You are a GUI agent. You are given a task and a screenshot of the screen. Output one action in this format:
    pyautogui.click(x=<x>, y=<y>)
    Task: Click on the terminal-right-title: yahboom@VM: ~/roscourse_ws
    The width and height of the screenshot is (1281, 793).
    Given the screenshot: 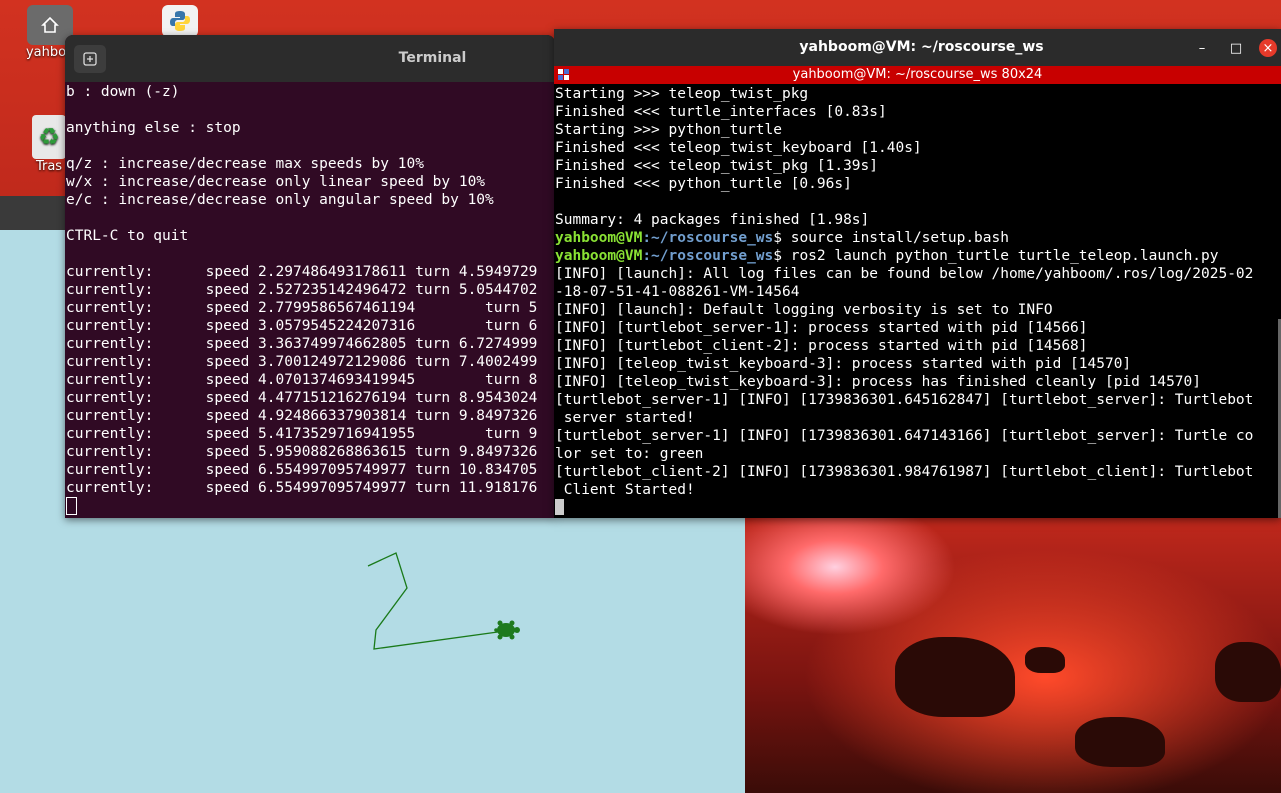 What is the action you would take?
    pyautogui.click(x=921, y=47)
    